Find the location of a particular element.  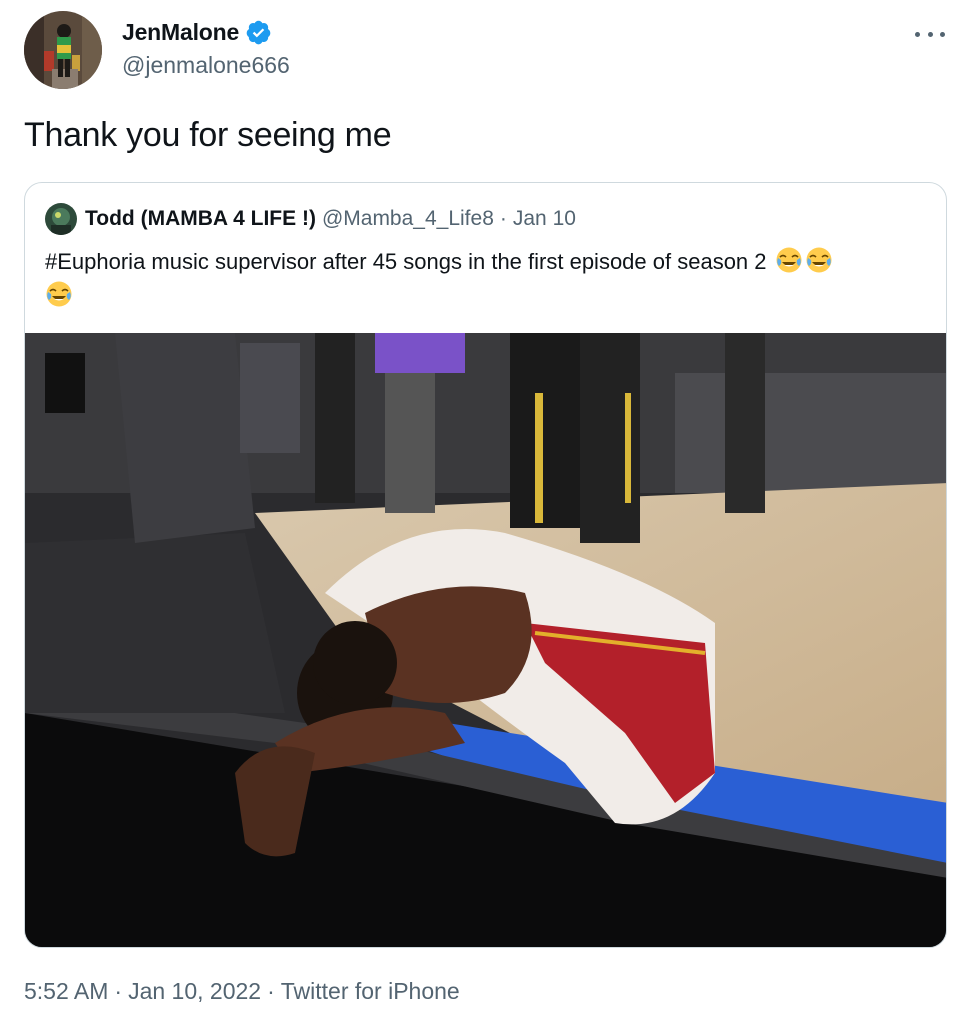

quoted-avatar-image is located at coordinates (61, 219).